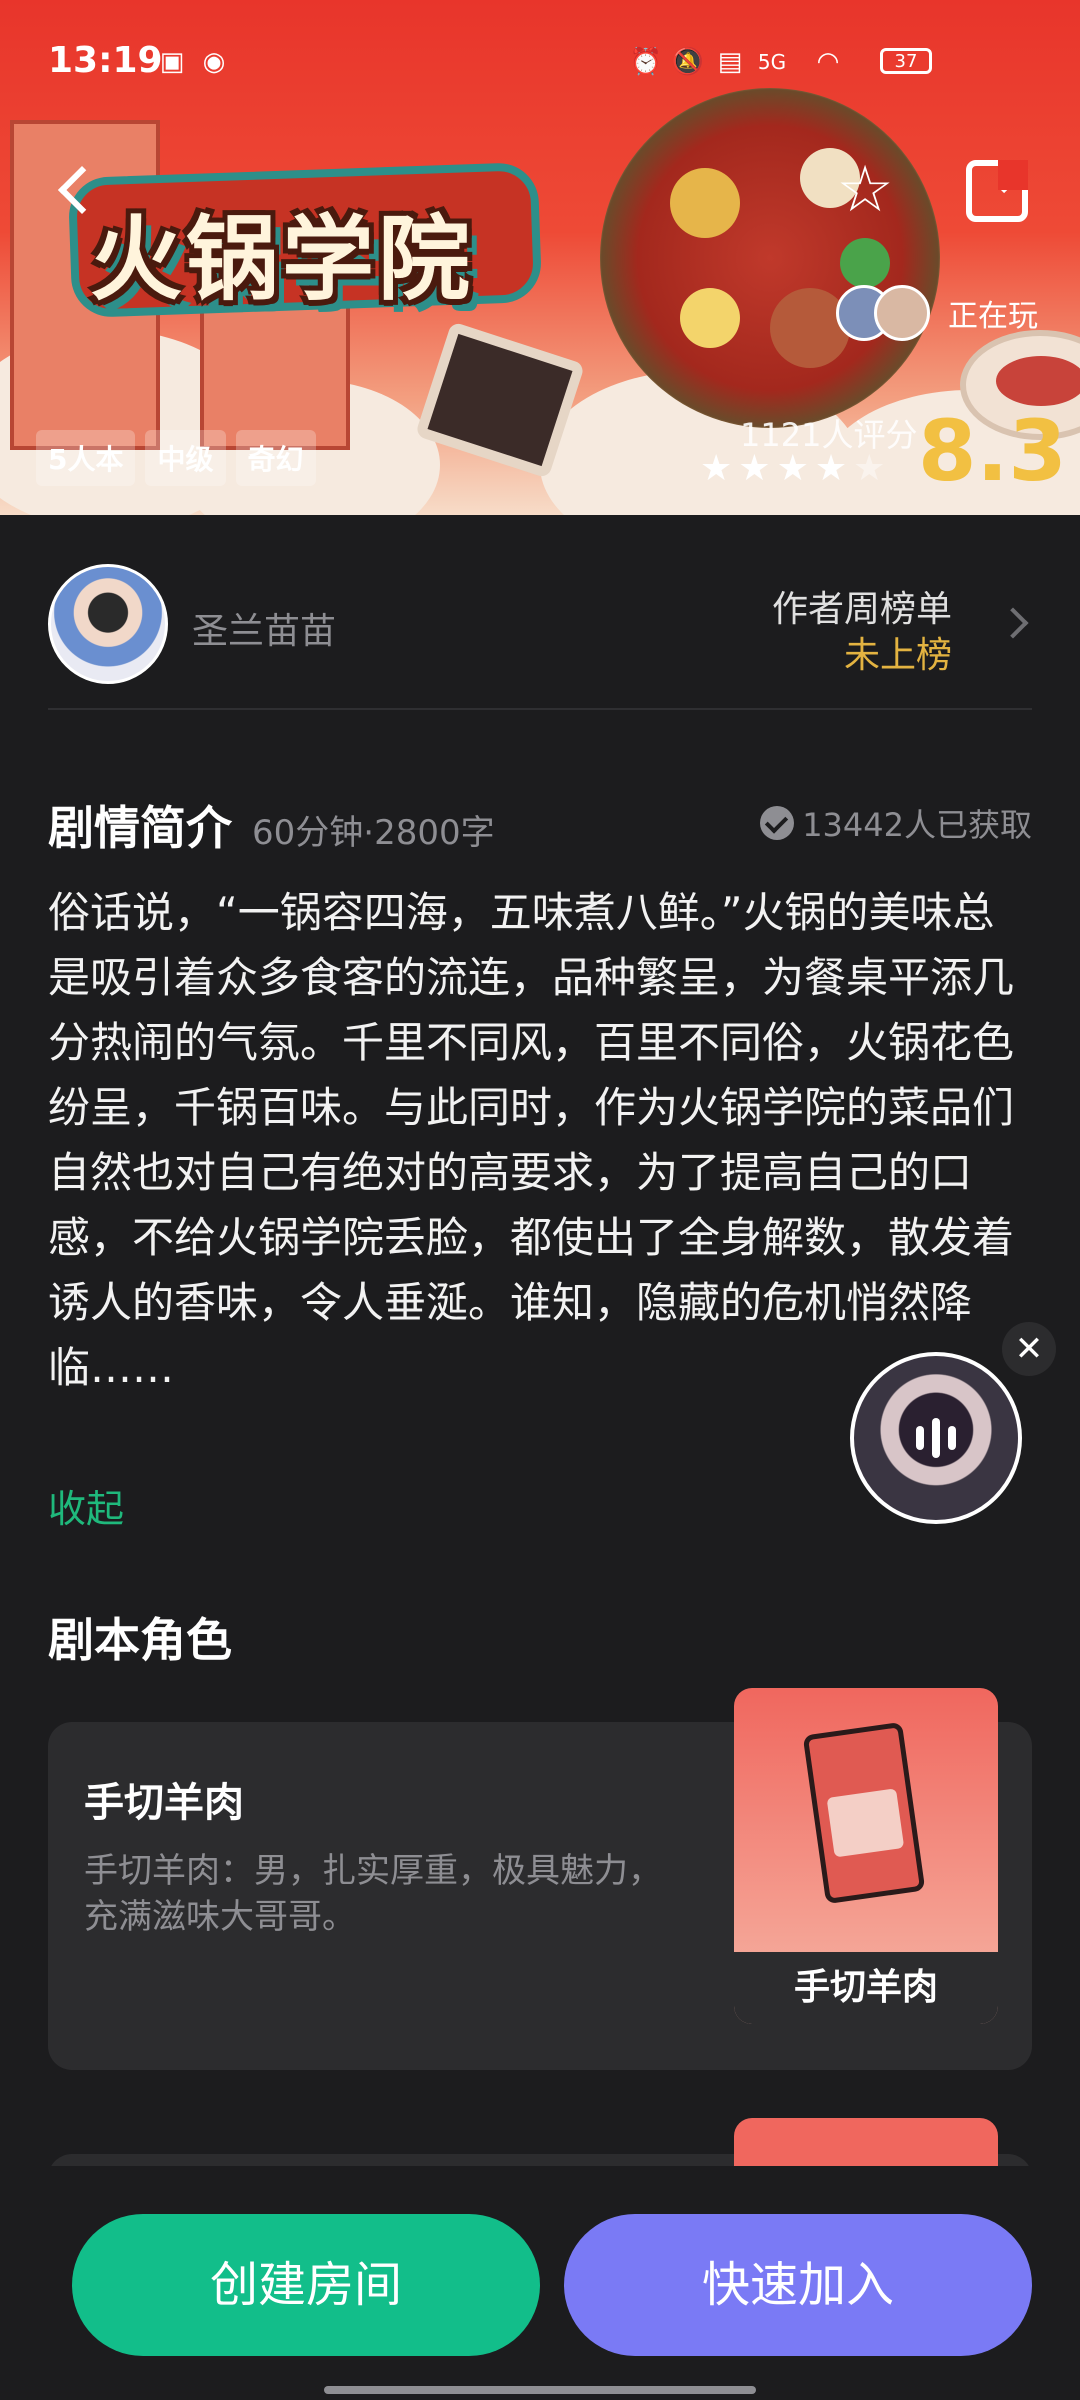 The width and height of the screenshot is (1080, 2400). Describe the element at coordinates (140, 1640) in the screenshot. I see `roles-title: 剧本角色` at that location.